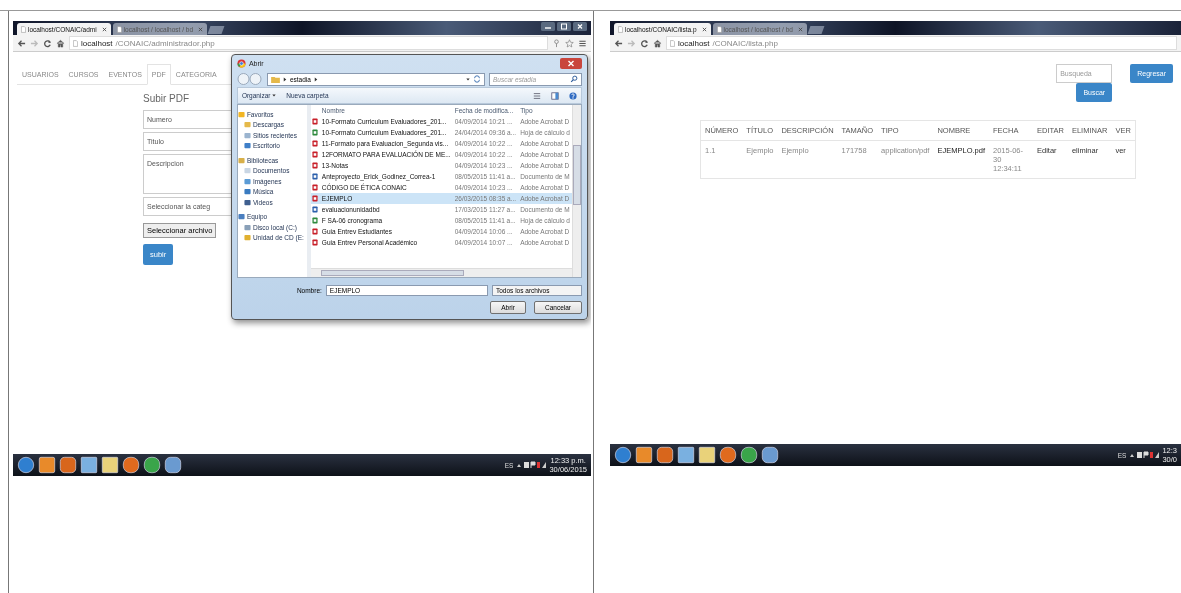  What do you see at coordinates (166, 98) in the screenshot?
I see `form-heading: Subir PDF` at bounding box center [166, 98].